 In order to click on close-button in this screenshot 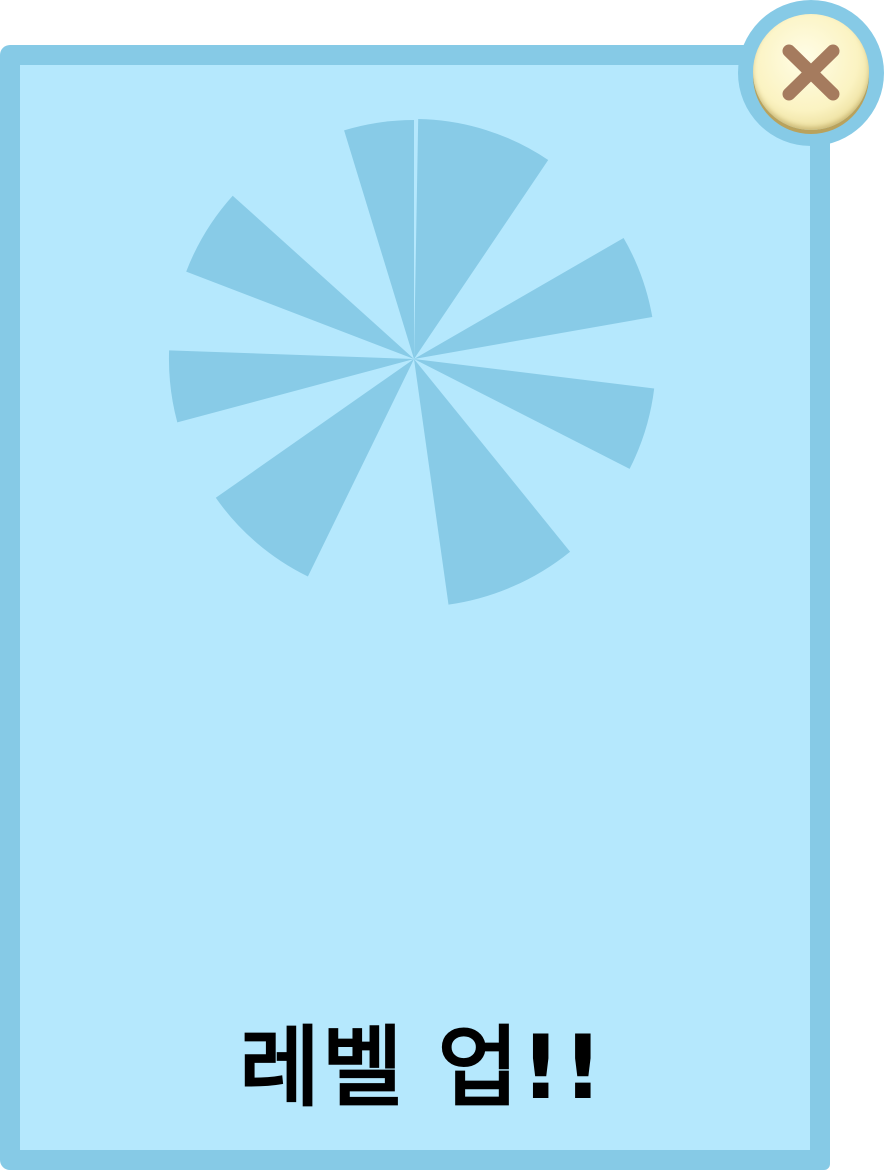, I will do `click(811, 73)`.